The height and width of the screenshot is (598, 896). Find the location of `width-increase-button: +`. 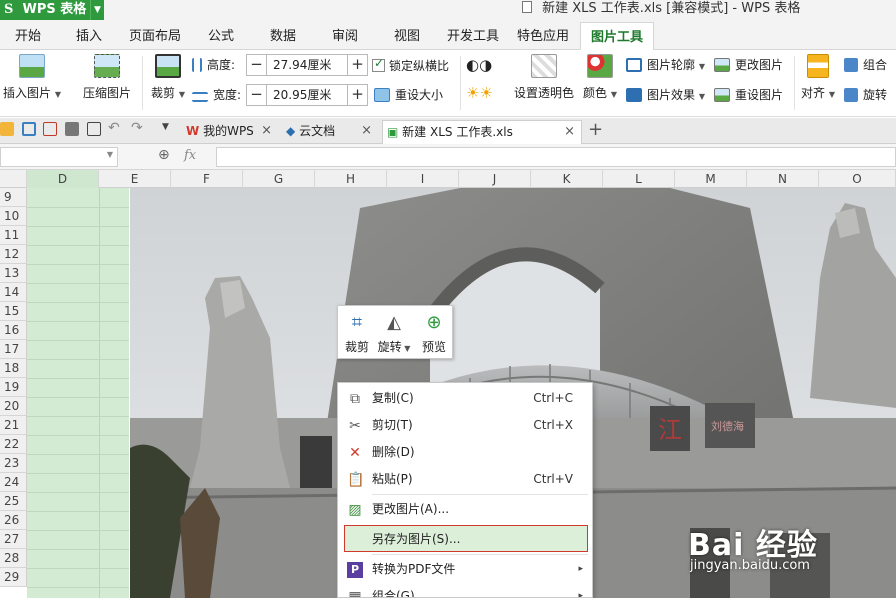

width-increase-button: + is located at coordinates (357, 95).